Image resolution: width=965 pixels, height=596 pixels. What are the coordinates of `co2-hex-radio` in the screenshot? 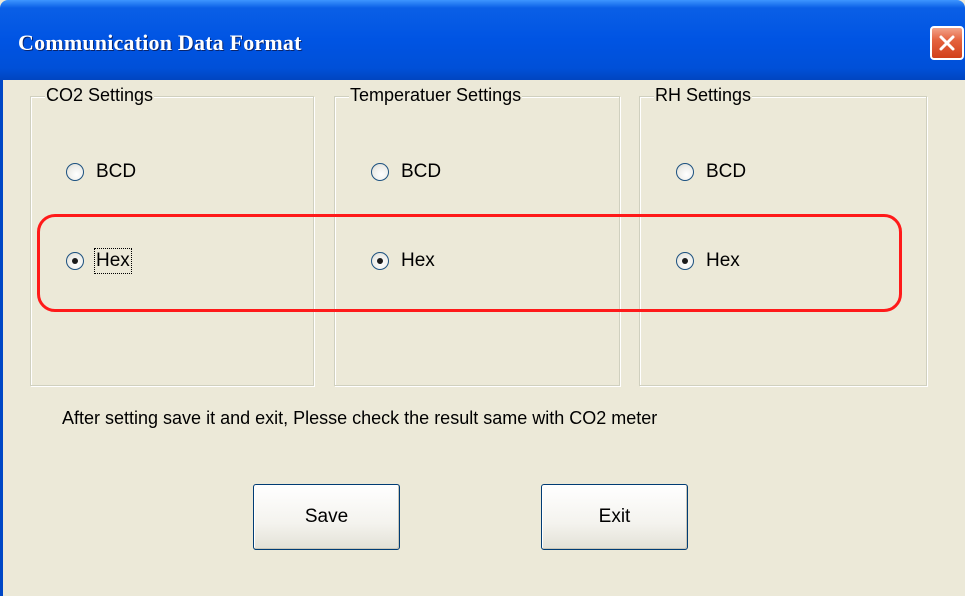 It's located at (75, 261).